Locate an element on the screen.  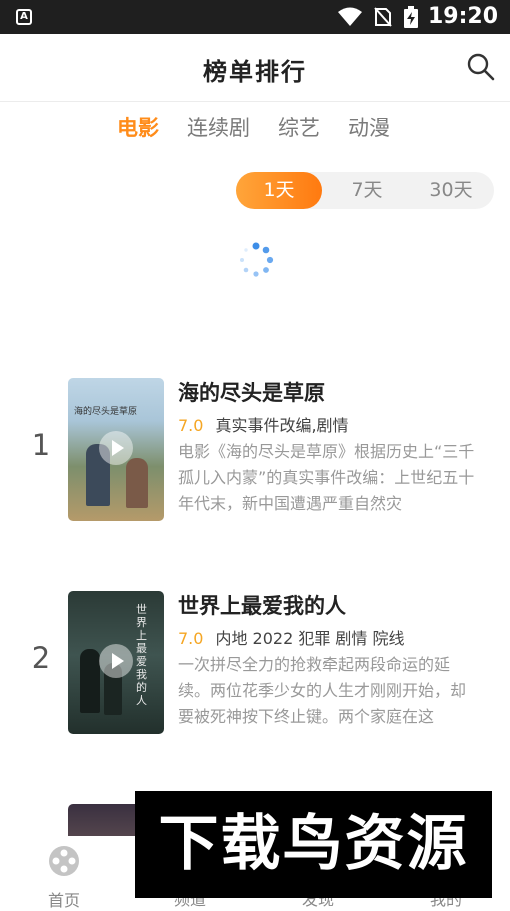
app-header: 榜单排行 is located at coordinates (255, 68).